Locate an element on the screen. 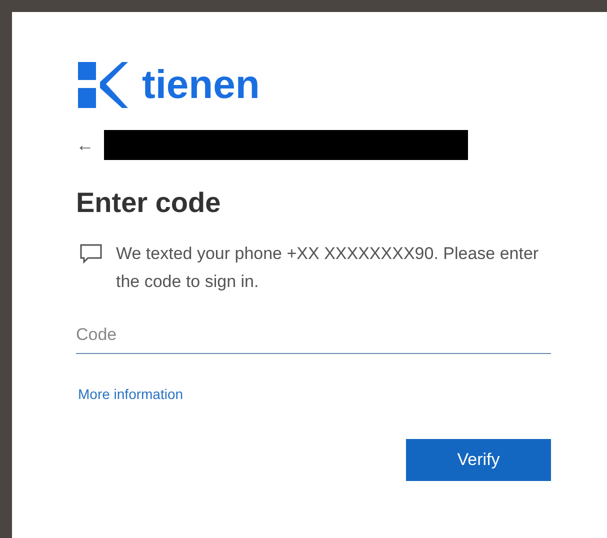 The height and width of the screenshot is (538, 607). back-button: ← is located at coordinates (85, 145).